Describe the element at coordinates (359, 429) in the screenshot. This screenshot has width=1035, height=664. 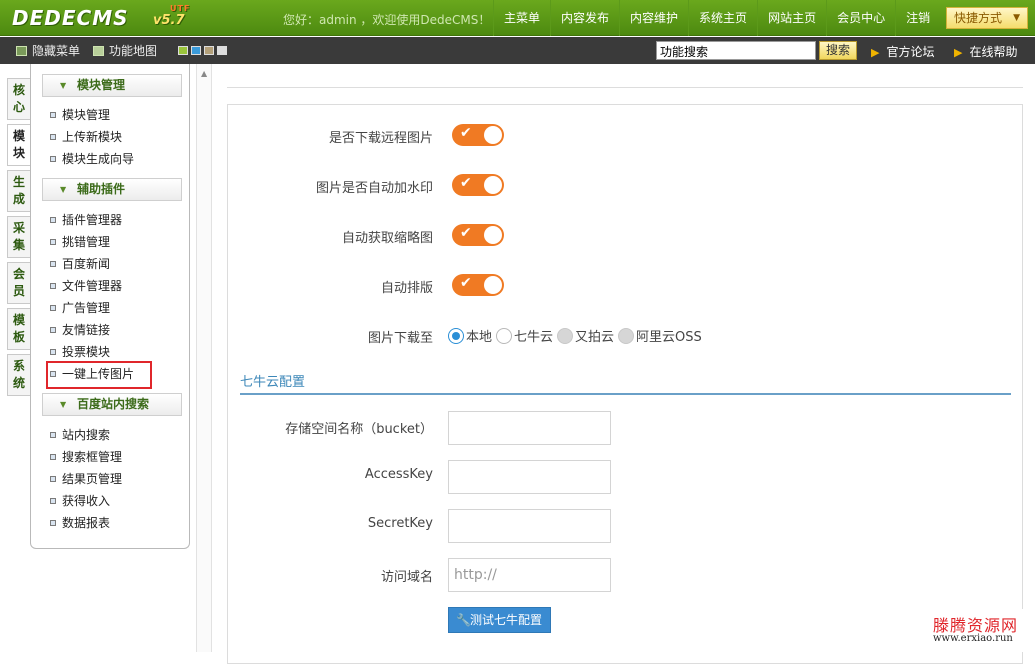
I see `bucket-label: 存储空间名称（bucket）` at that location.